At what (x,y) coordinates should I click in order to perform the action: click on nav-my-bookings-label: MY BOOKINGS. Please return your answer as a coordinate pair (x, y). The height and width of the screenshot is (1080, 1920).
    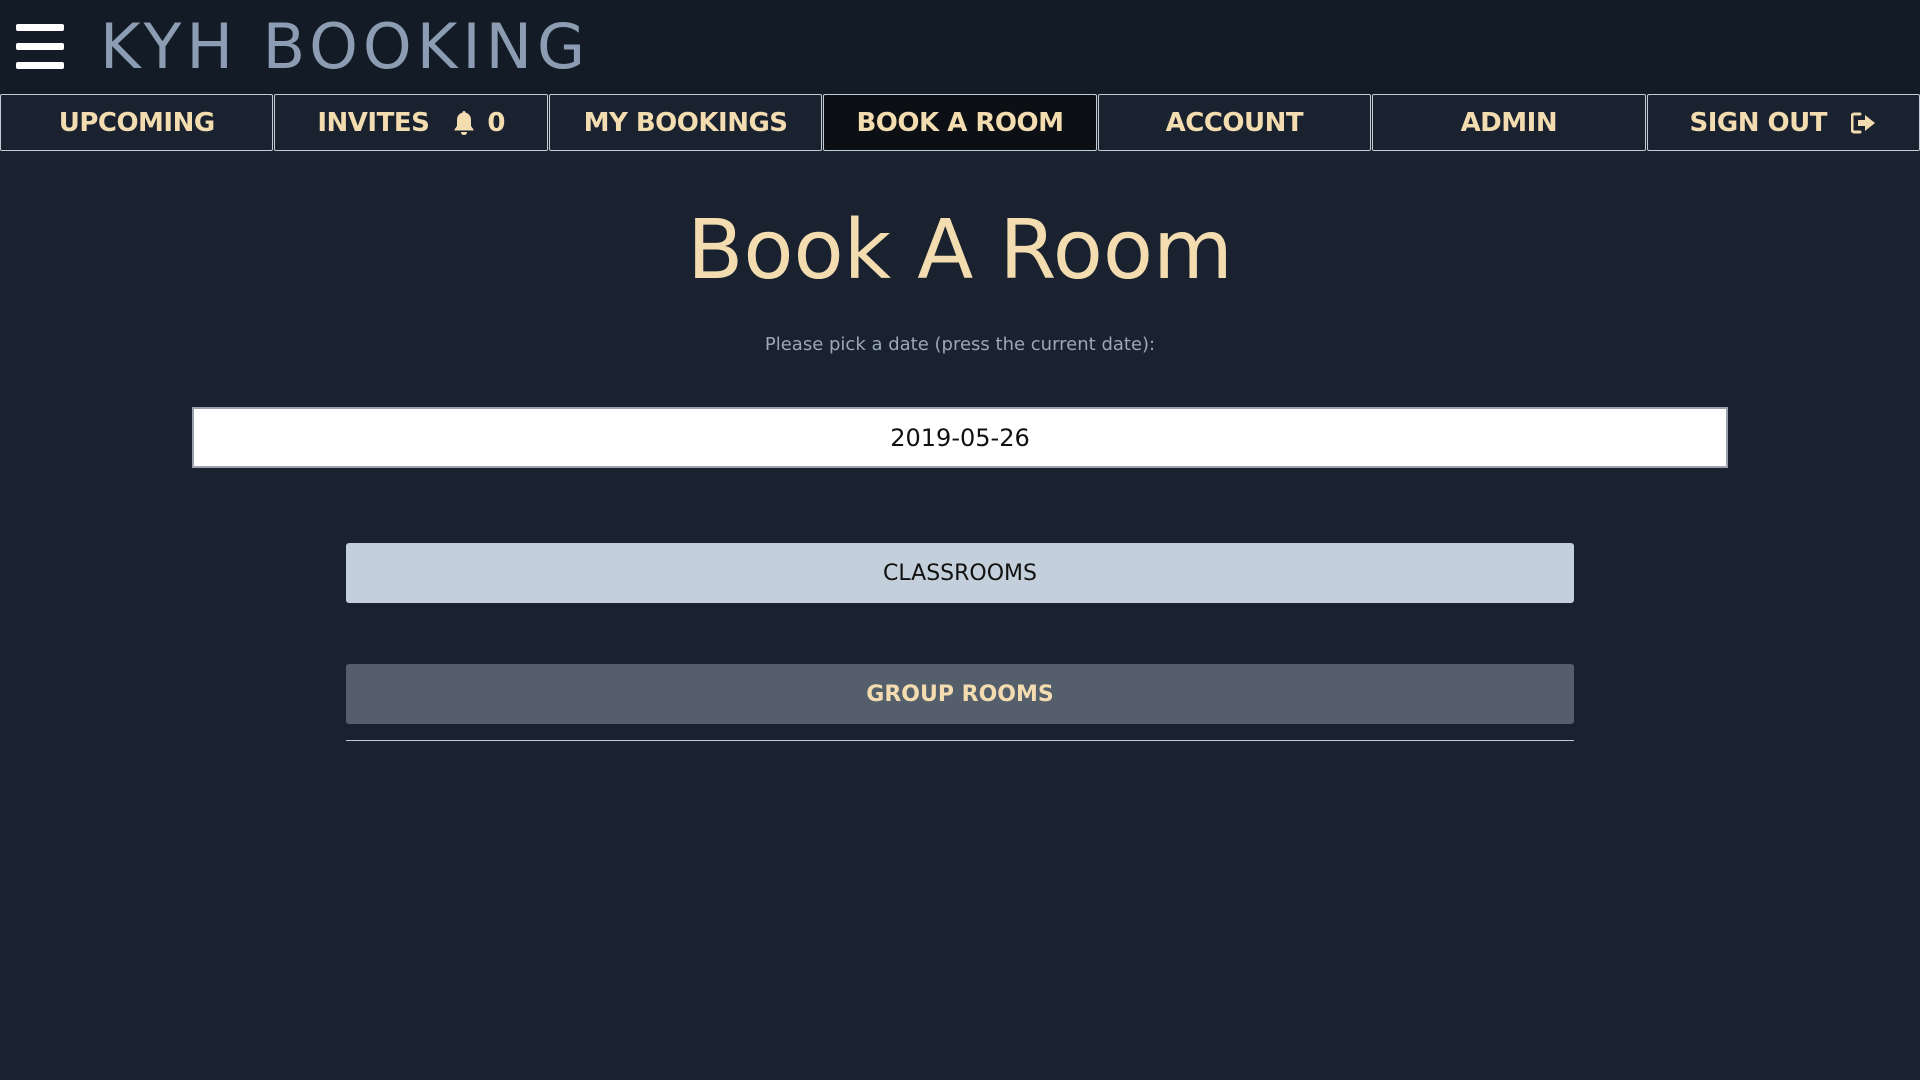
    Looking at the image, I should click on (685, 122).